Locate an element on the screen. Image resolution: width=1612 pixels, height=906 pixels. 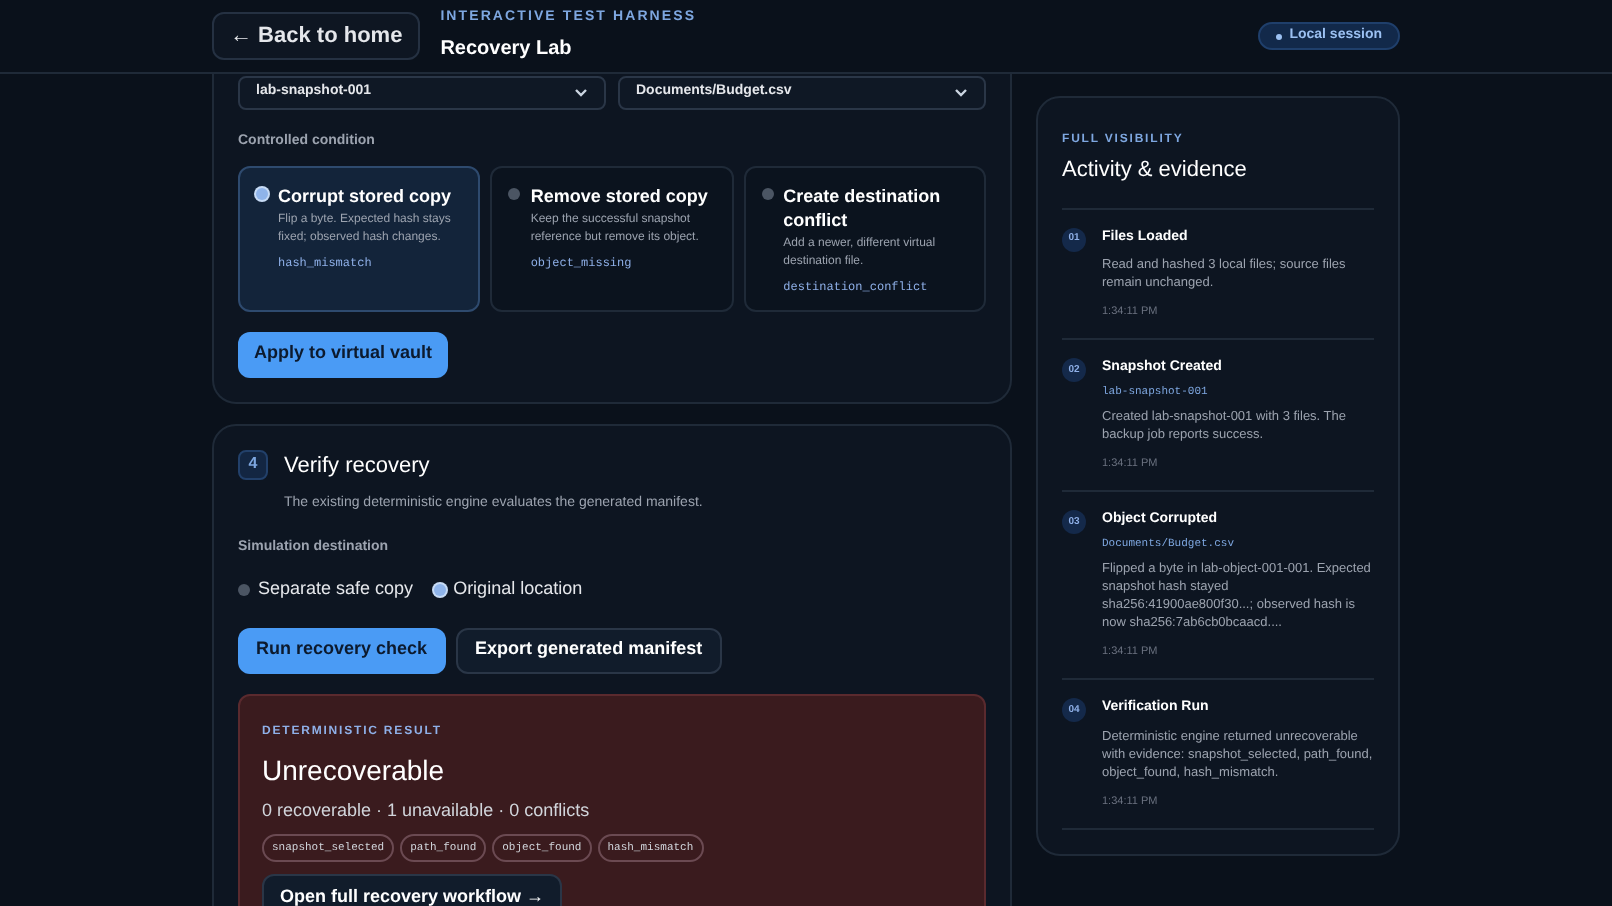
result-status: Unrecoverable is located at coordinates (354, 770).